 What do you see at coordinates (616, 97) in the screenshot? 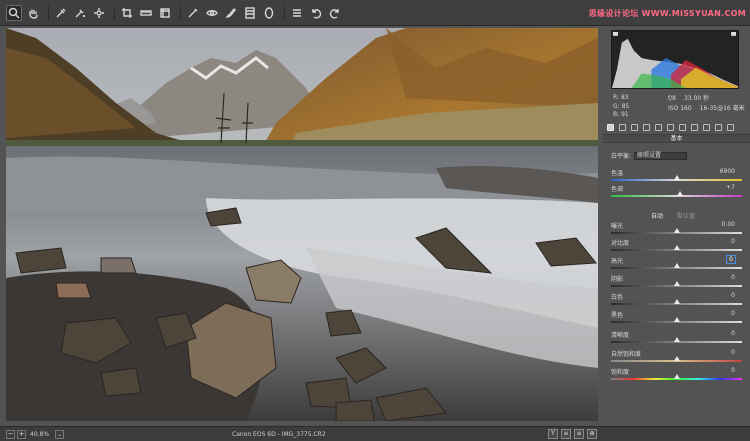
I see `r-label: R:` at bounding box center [616, 97].